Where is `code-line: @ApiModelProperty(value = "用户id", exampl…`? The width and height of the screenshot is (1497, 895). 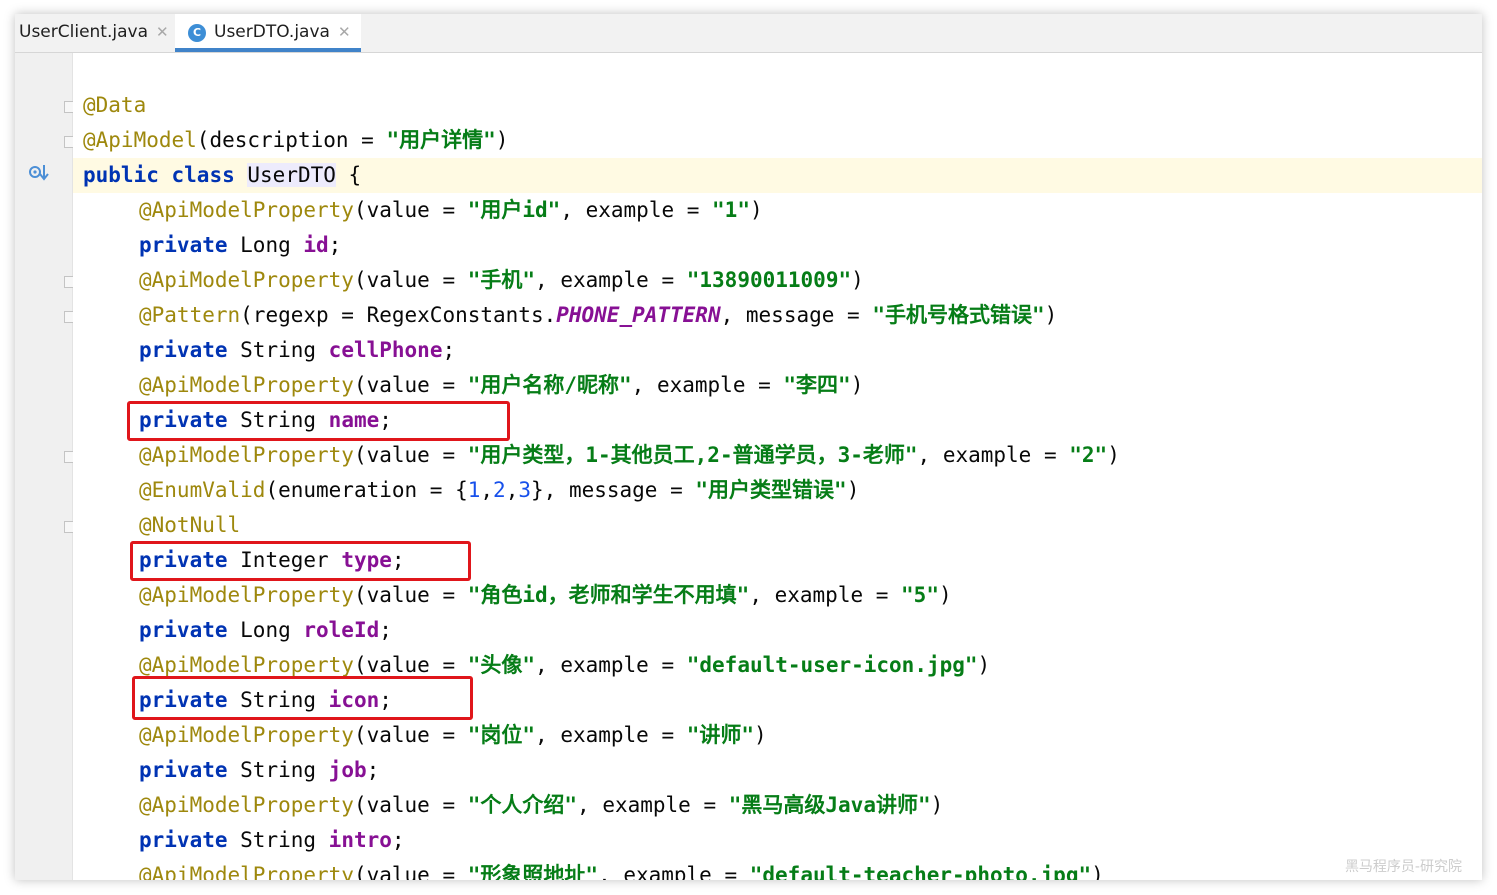
code-line: @ApiModelProperty(value = "用户id", exampl… is located at coordinates (451, 210).